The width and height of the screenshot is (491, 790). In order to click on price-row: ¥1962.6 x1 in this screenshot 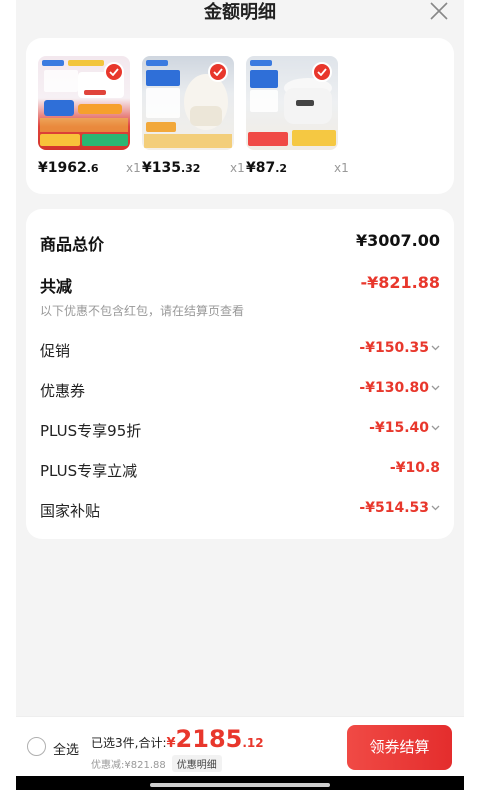, I will do `click(89, 170)`.